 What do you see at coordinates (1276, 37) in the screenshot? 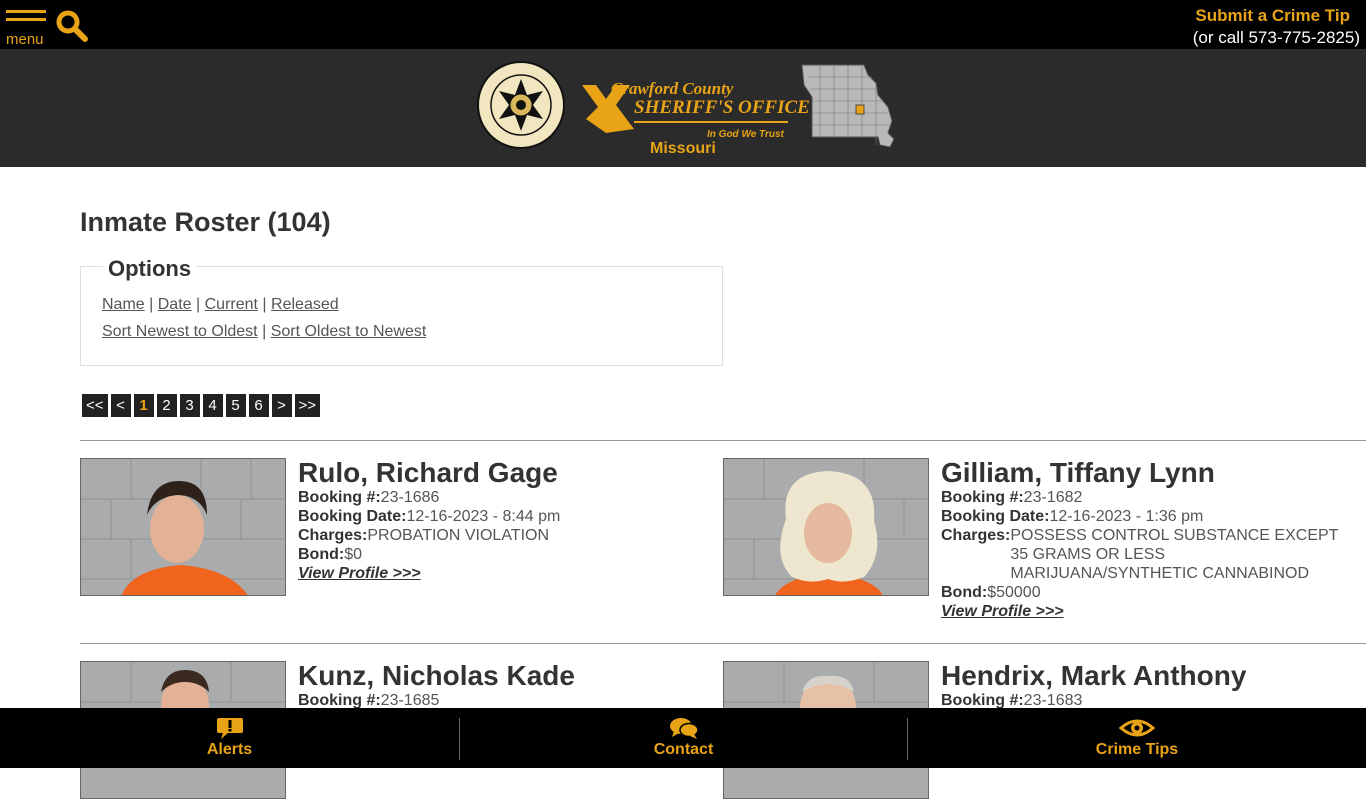
I see `crime-tip-phone: (or call 573-775-2825)` at bounding box center [1276, 37].